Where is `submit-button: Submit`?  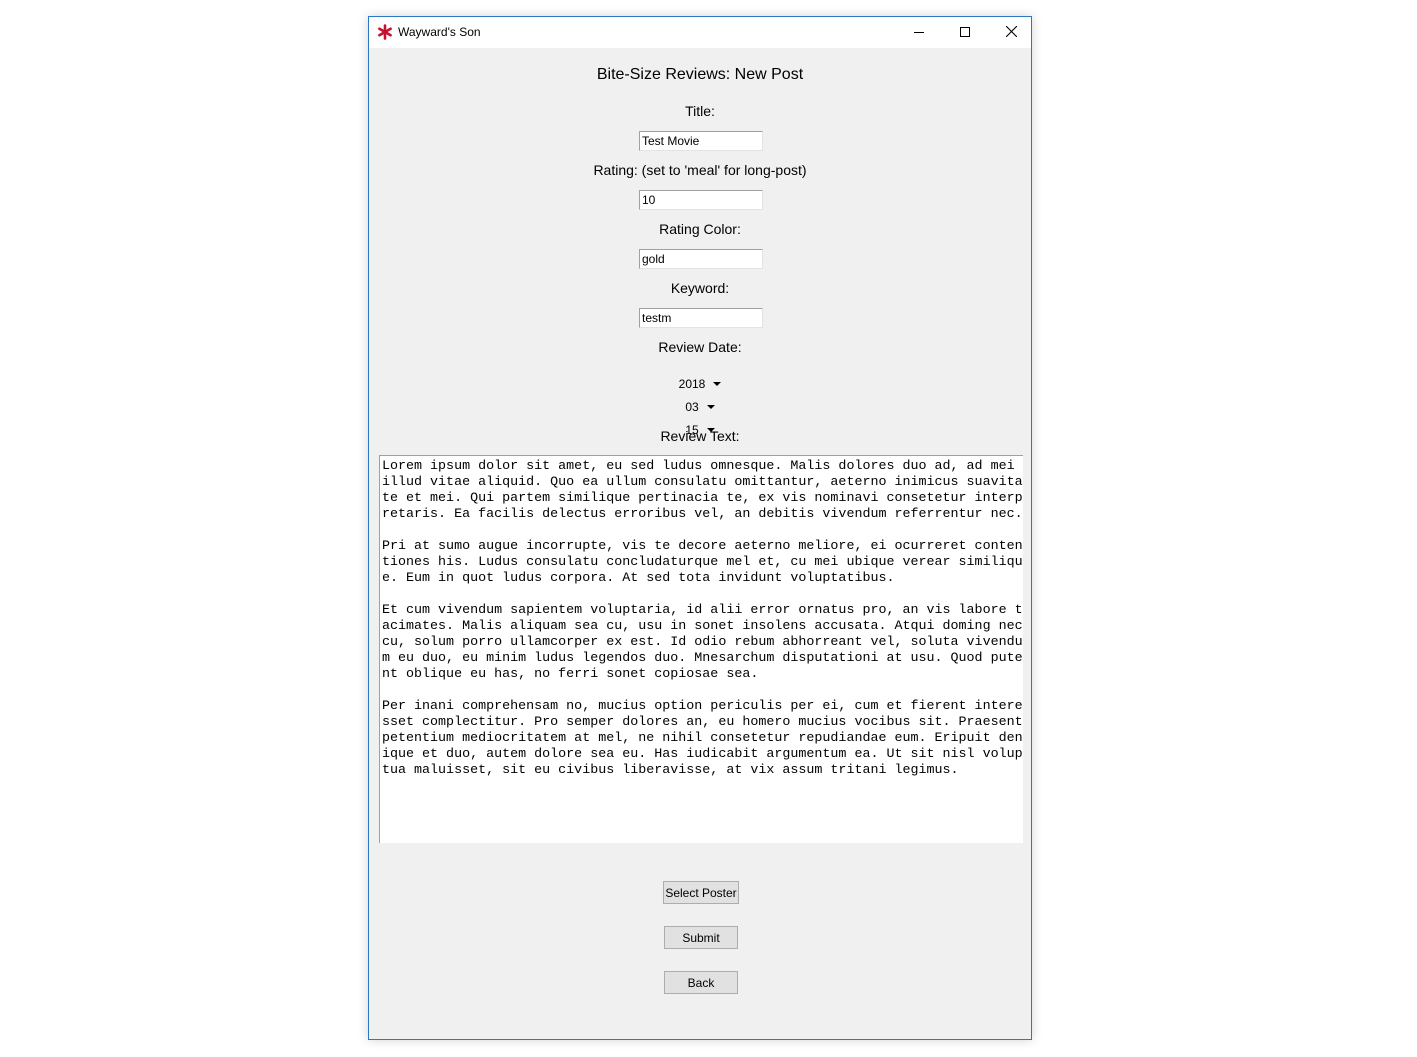 submit-button: Submit is located at coordinates (701, 937).